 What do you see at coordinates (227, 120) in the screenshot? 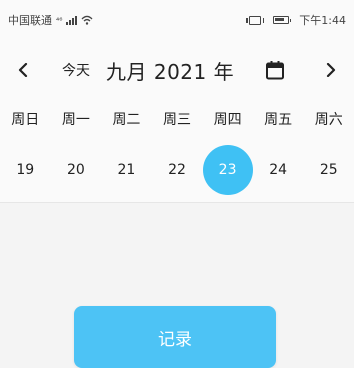
I see `weekday-label: 周四` at bounding box center [227, 120].